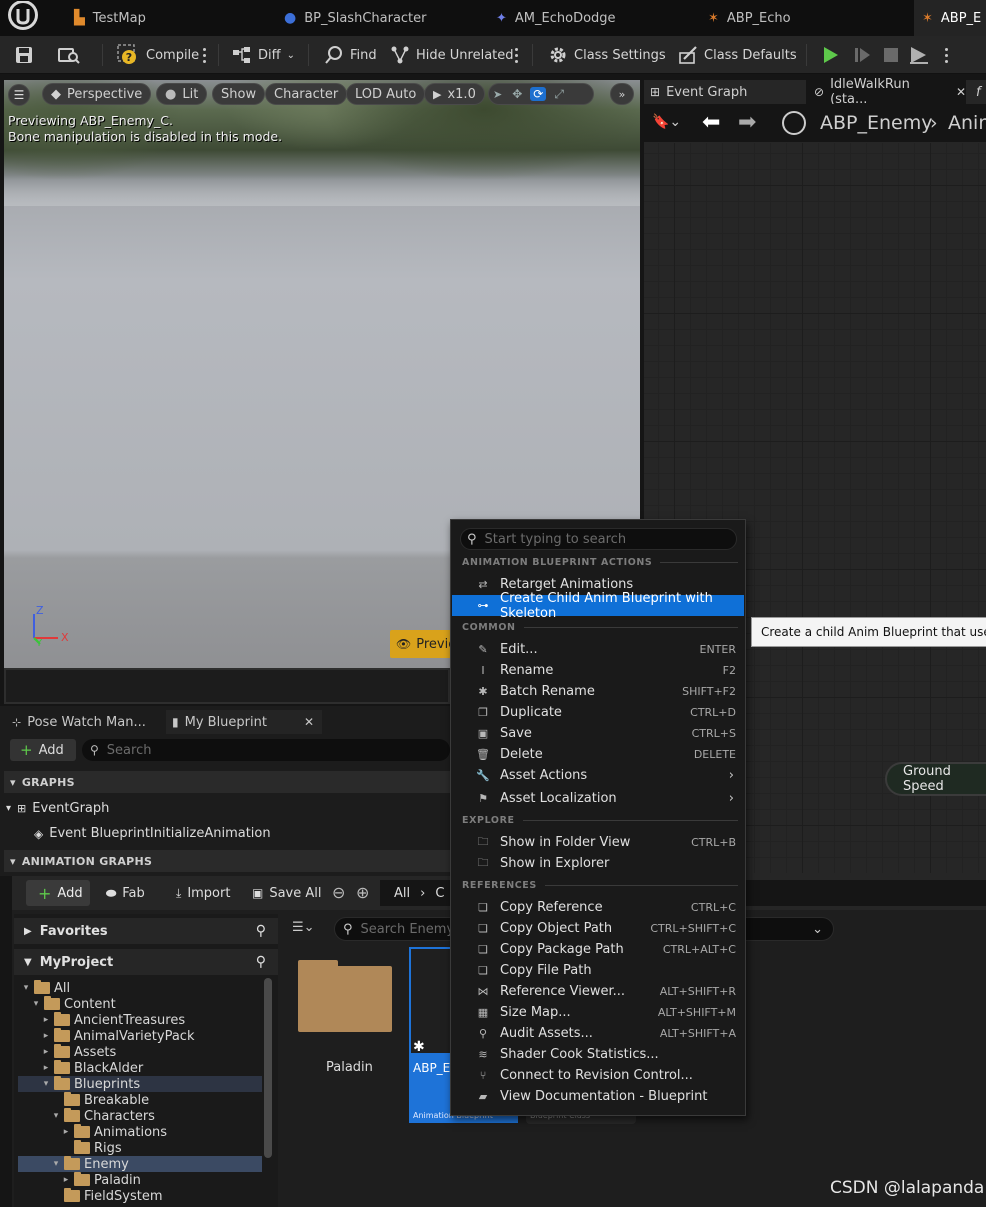 This screenshot has height=1207, width=986. What do you see at coordinates (97, 94) in the screenshot?
I see `perspective-button: ◆ Perspective` at bounding box center [97, 94].